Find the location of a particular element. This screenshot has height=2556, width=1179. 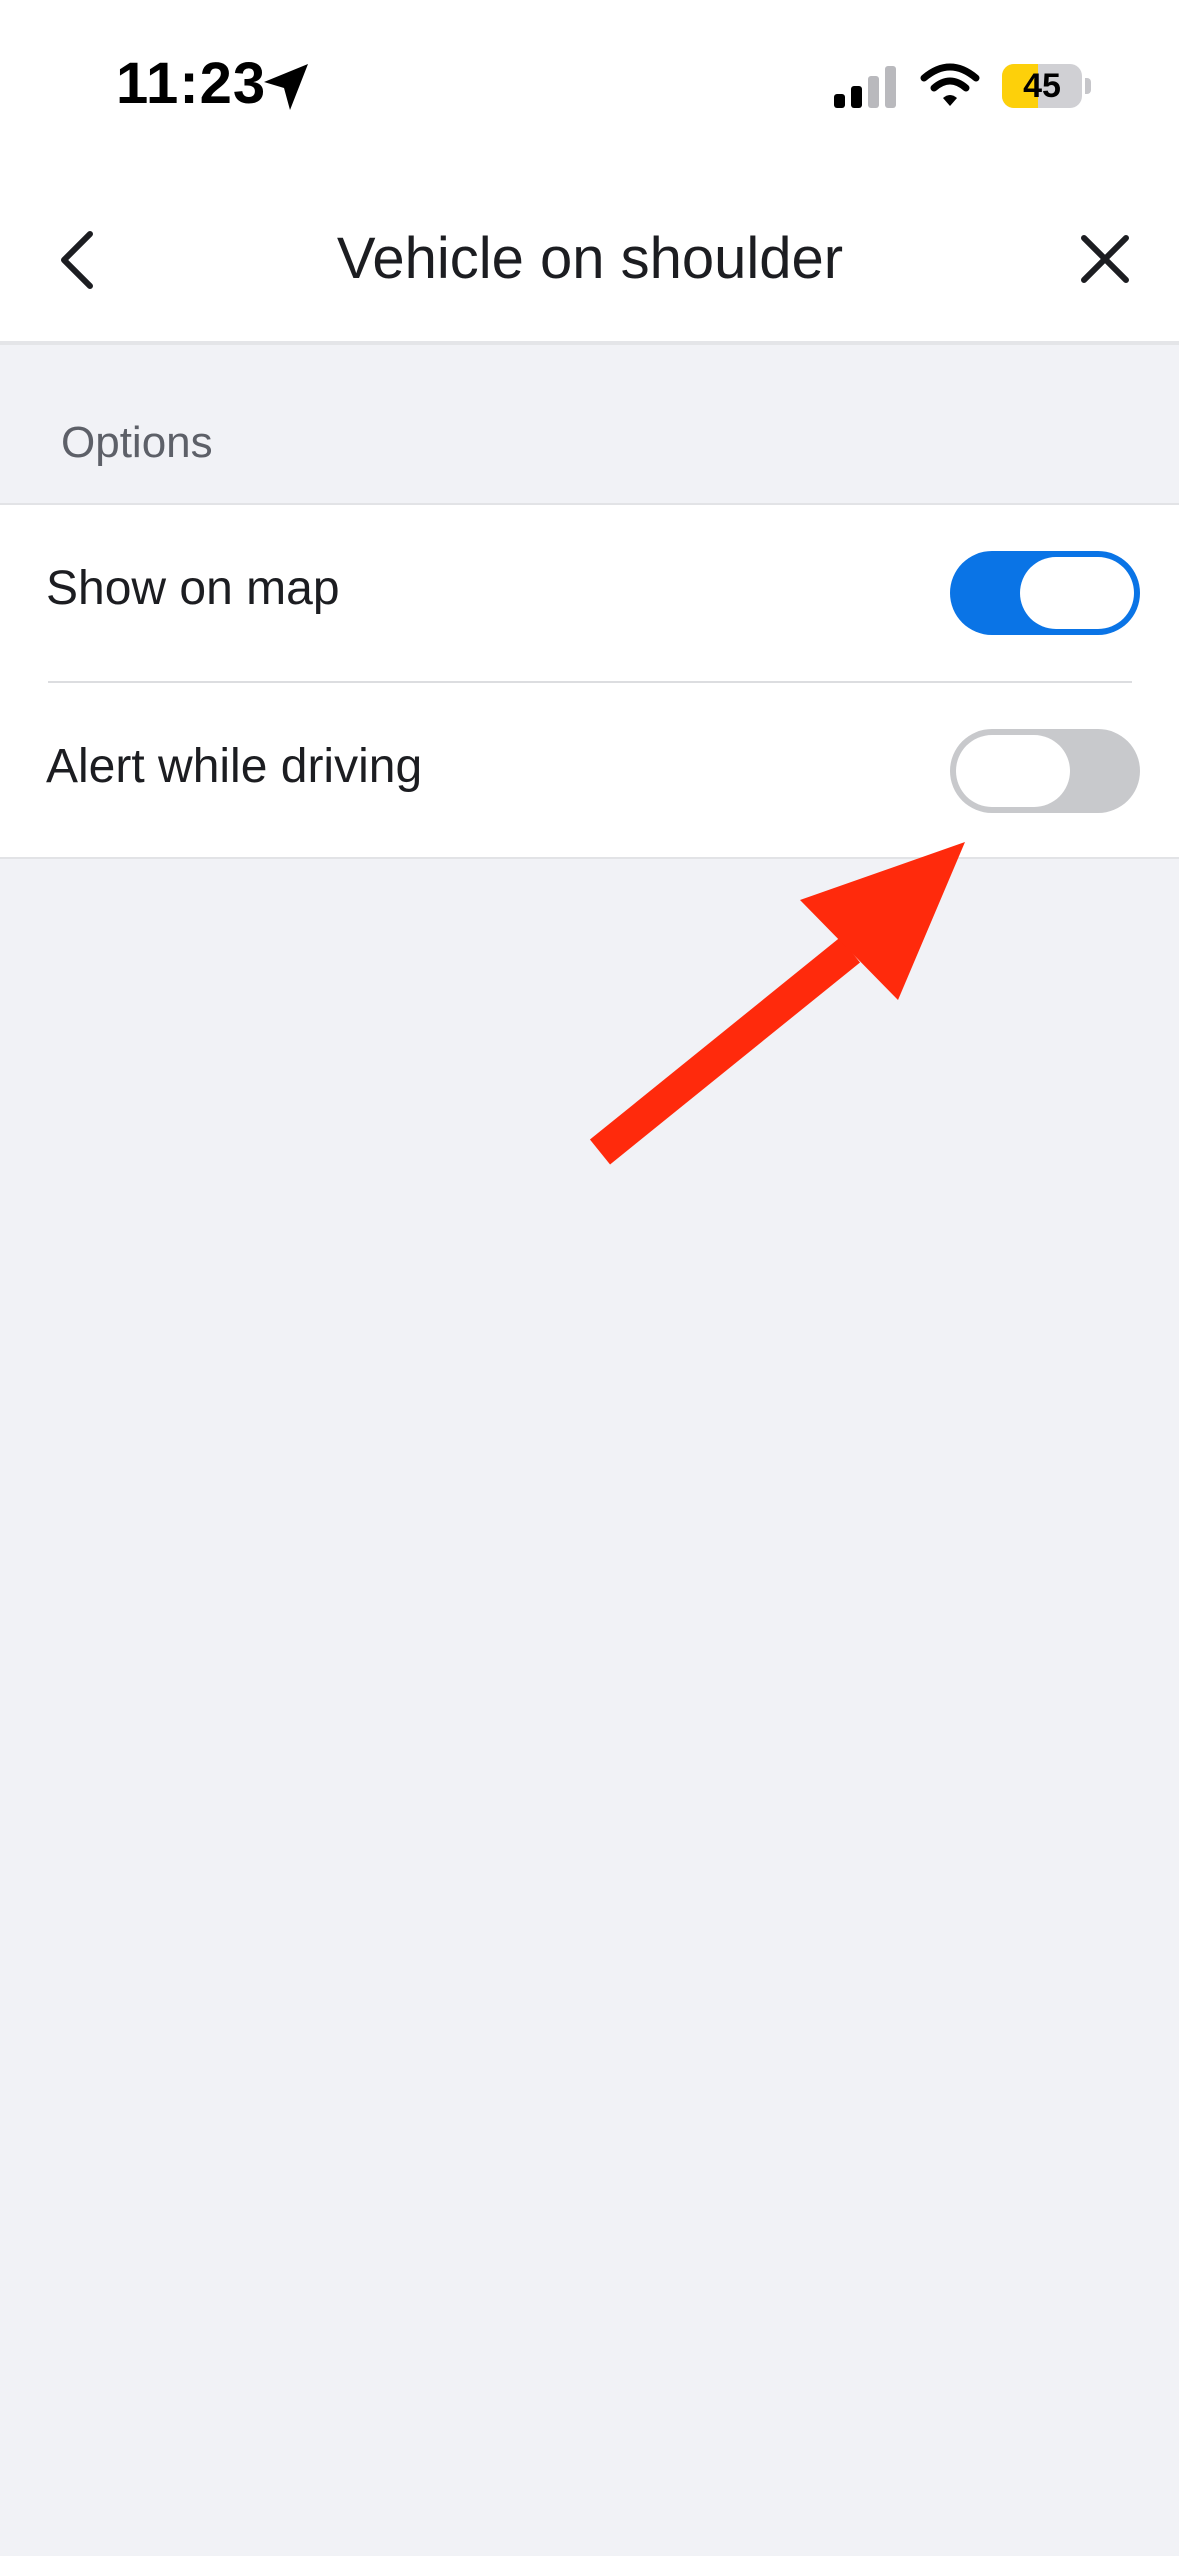

battery-level: 45 is located at coordinates (1042, 86).